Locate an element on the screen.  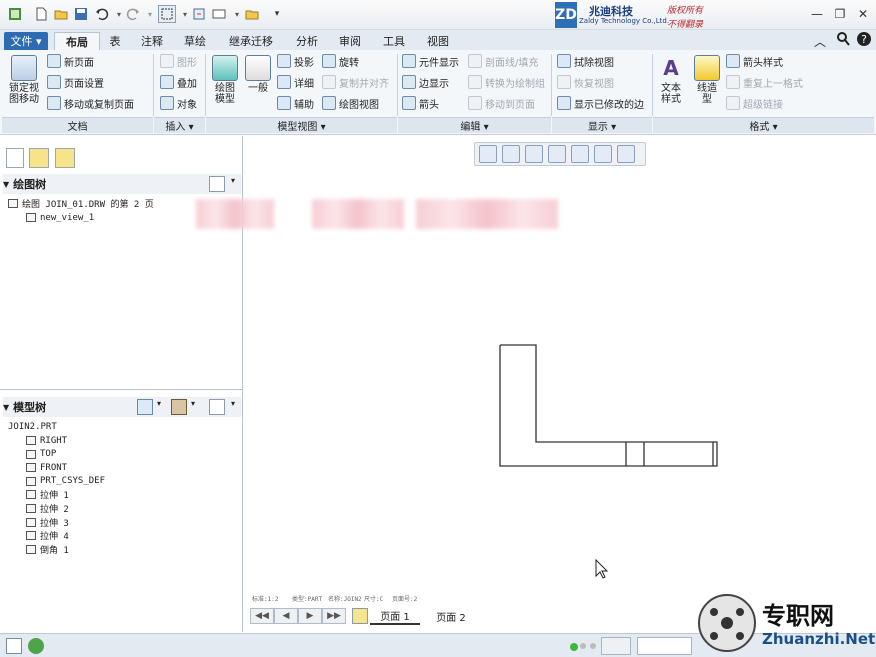
model-tree-item: 拉伸 1 is located at coordinates (47, 494).